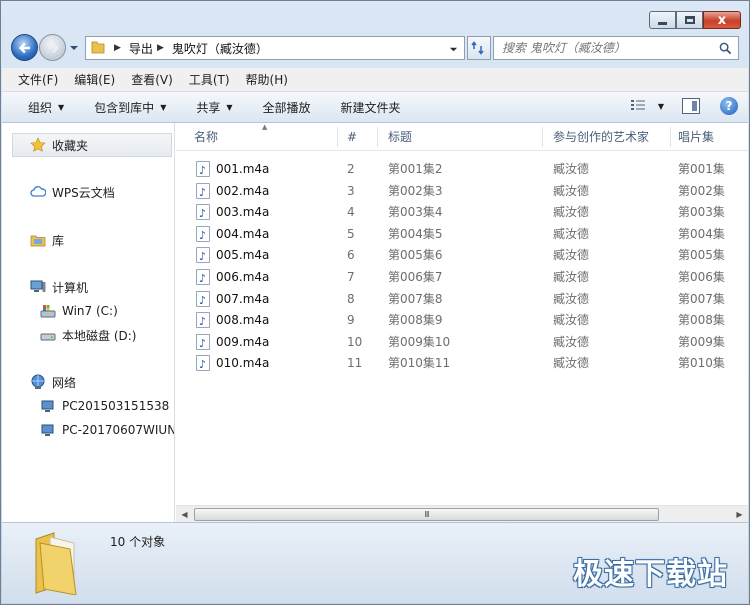 This screenshot has height=605, width=750. Describe the element at coordinates (462, 234) in the screenshot. I see `table-row: 004.m4a 5 第004集5 臧汝德 第004集` at that location.